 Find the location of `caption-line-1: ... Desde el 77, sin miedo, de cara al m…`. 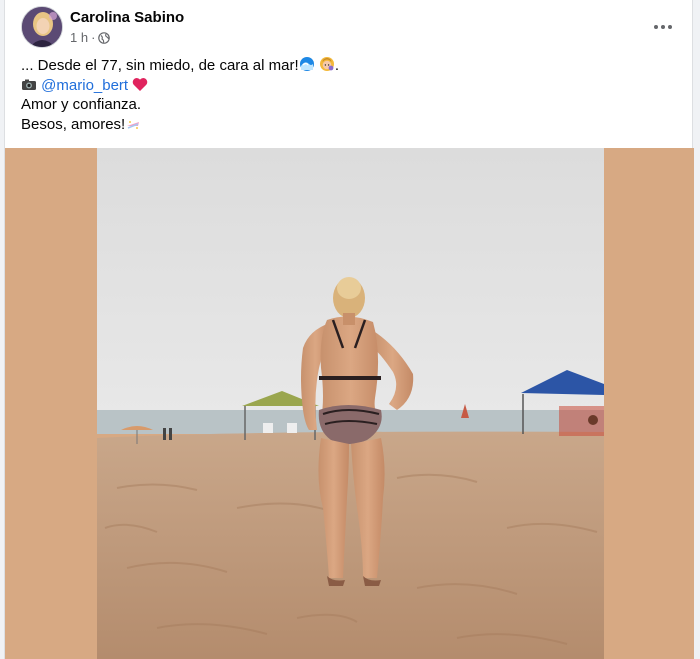

caption-line-1: ... Desde el 77, sin miedo, de cara al m… is located at coordinates (351, 66).